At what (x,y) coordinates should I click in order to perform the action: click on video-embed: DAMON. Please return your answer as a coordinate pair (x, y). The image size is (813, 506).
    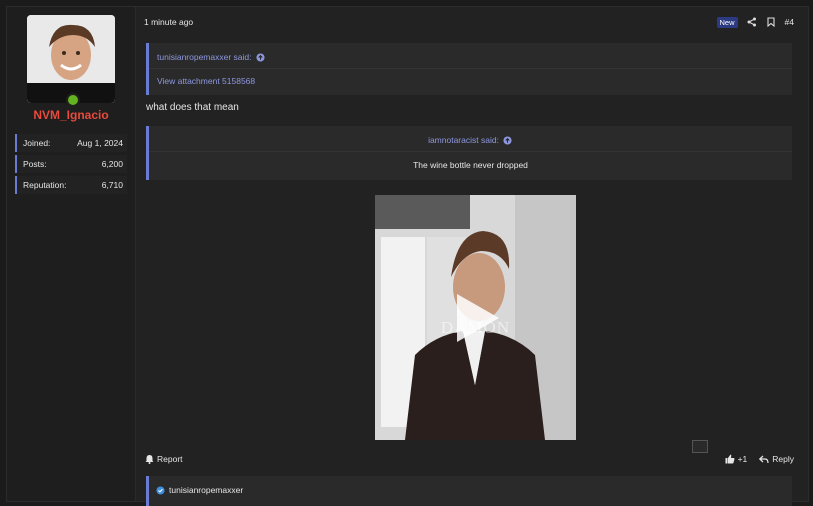
    Looking at the image, I should click on (475, 317).